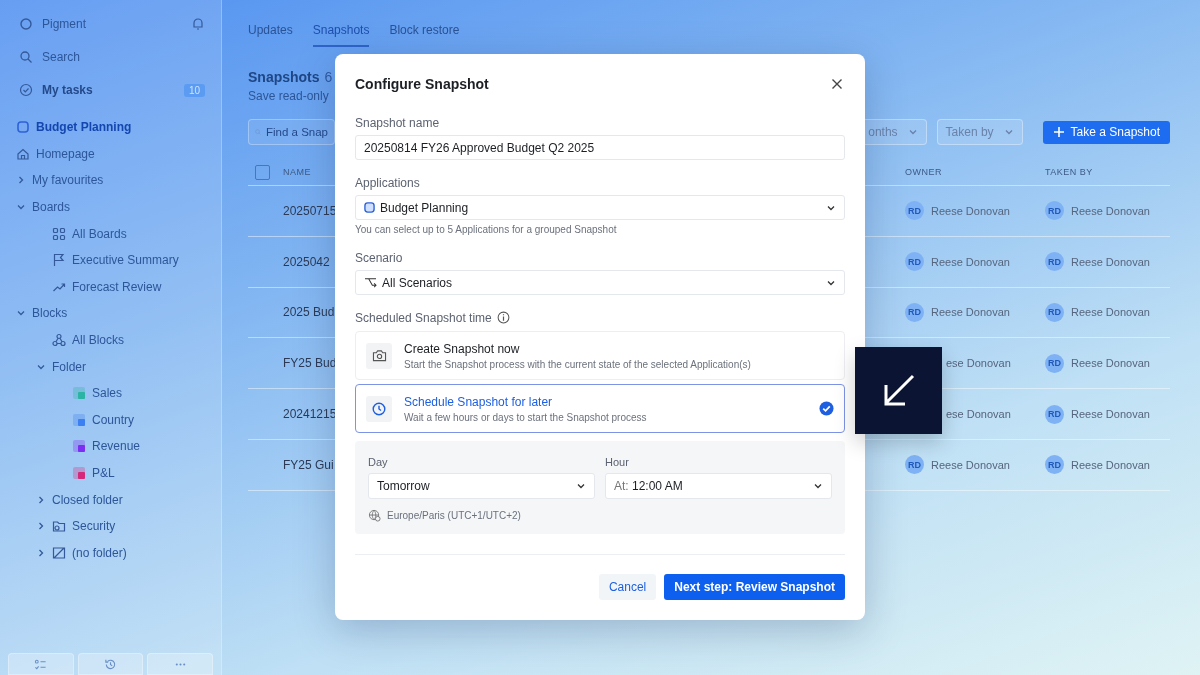 This screenshot has width=1200, height=675. I want to click on sidebar-item: P&L, so click(103, 473).